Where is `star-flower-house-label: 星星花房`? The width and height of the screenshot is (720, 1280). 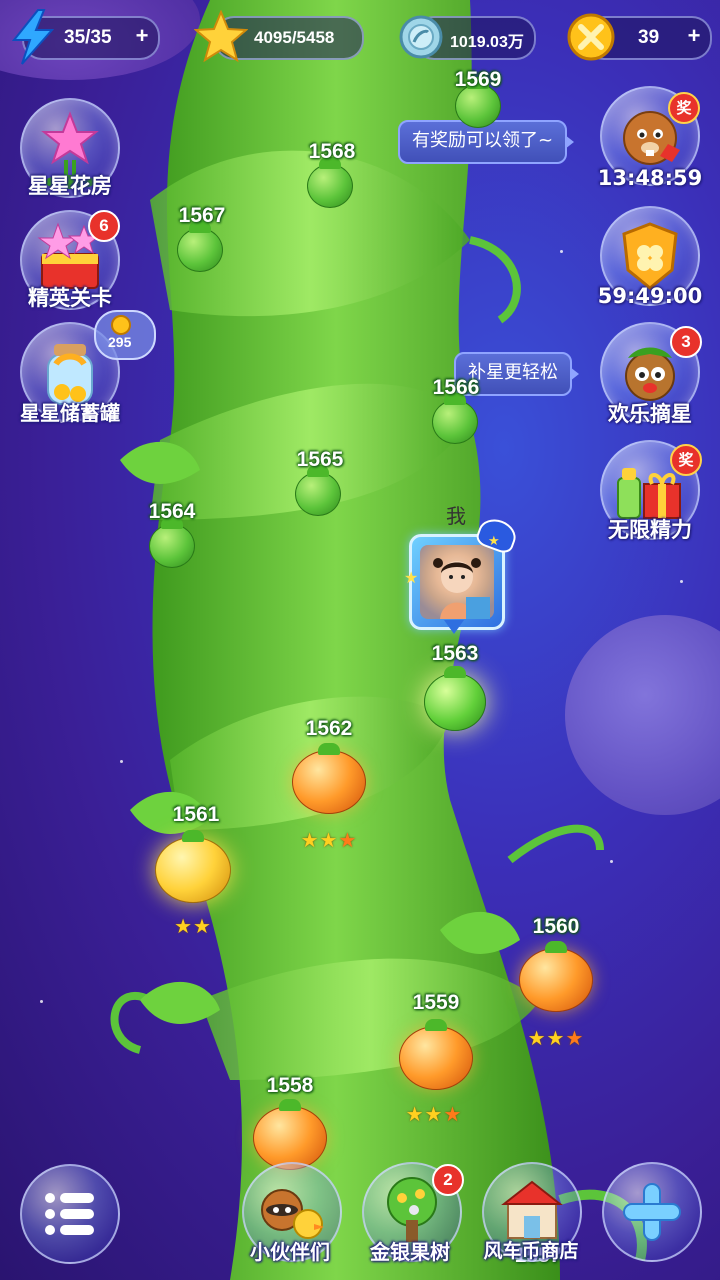
star-flower-house-label: 星星花房 is located at coordinates (70, 186).